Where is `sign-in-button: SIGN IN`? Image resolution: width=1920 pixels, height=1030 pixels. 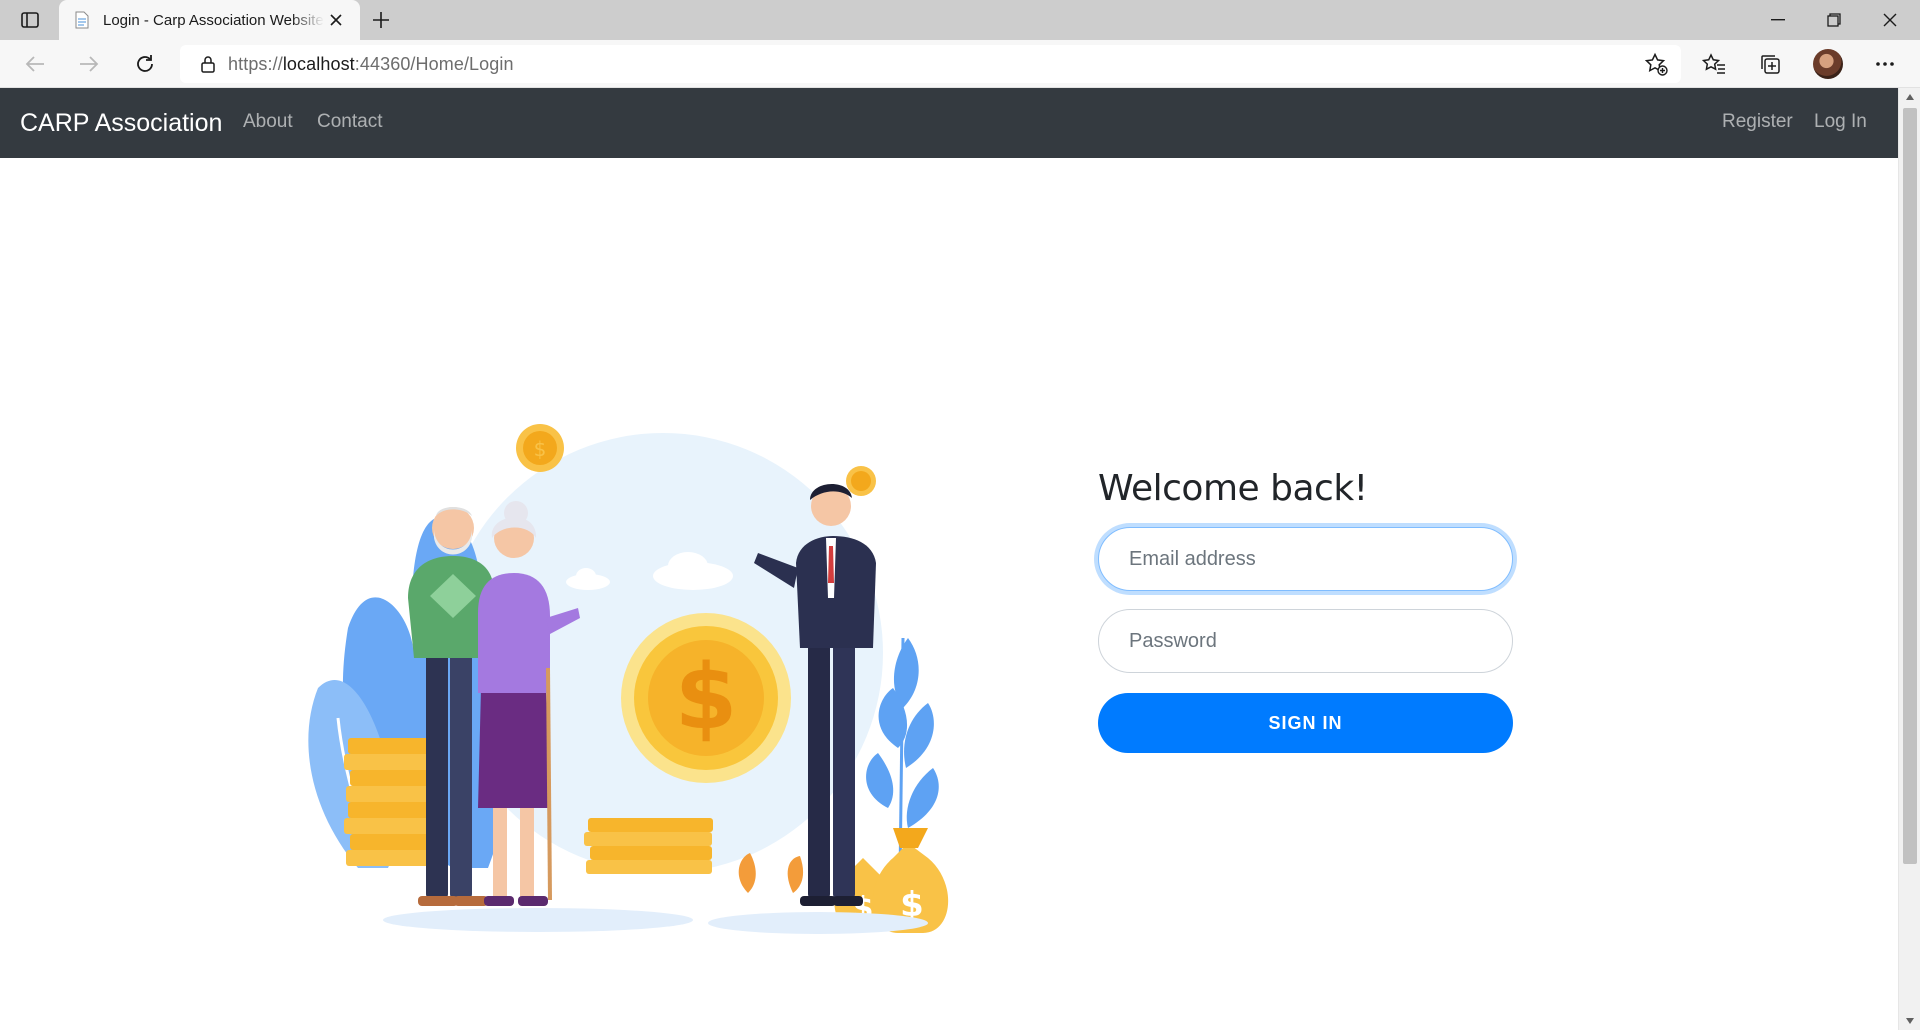
sign-in-button: SIGN IN is located at coordinates (1305, 723).